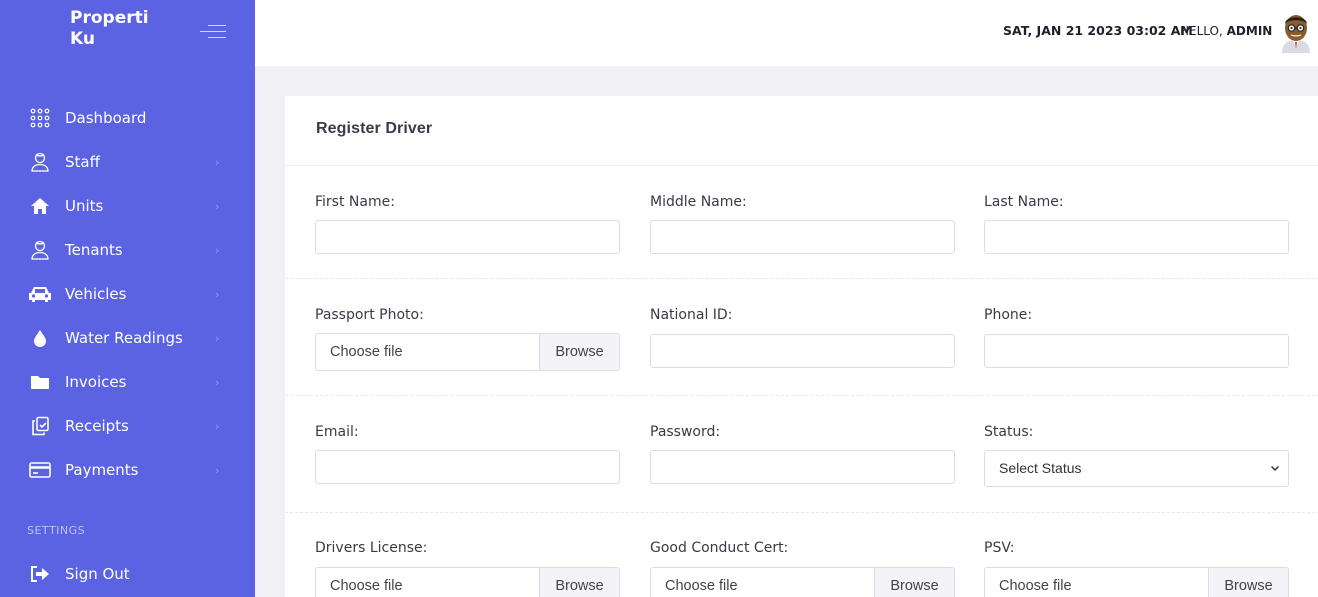 The width and height of the screenshot is (1318, 597). What do you see at coordinates (1136, 351) in the screenshot?
I see `phone-input` at bounding box center [1136, 351].